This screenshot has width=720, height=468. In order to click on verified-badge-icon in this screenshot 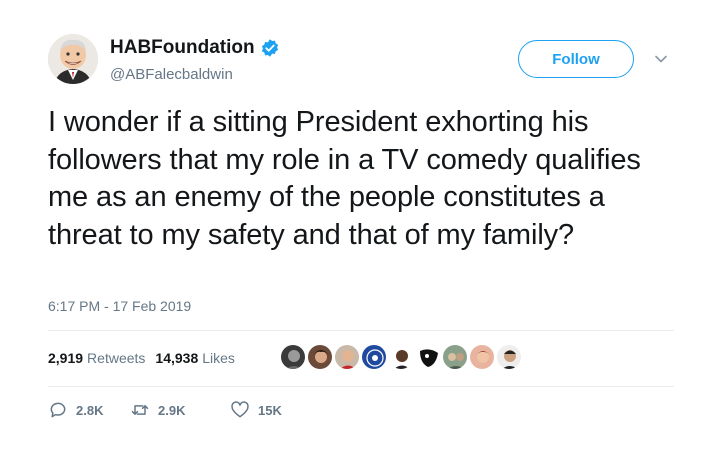, I will do `click(270, 48)`.